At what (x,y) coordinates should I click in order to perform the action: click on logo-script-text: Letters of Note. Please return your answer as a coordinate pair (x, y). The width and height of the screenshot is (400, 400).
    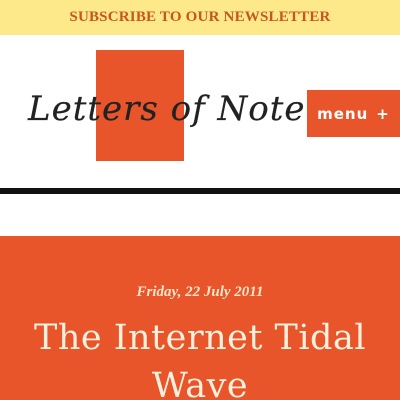
    Looking at the image, I should click on (166, 109).